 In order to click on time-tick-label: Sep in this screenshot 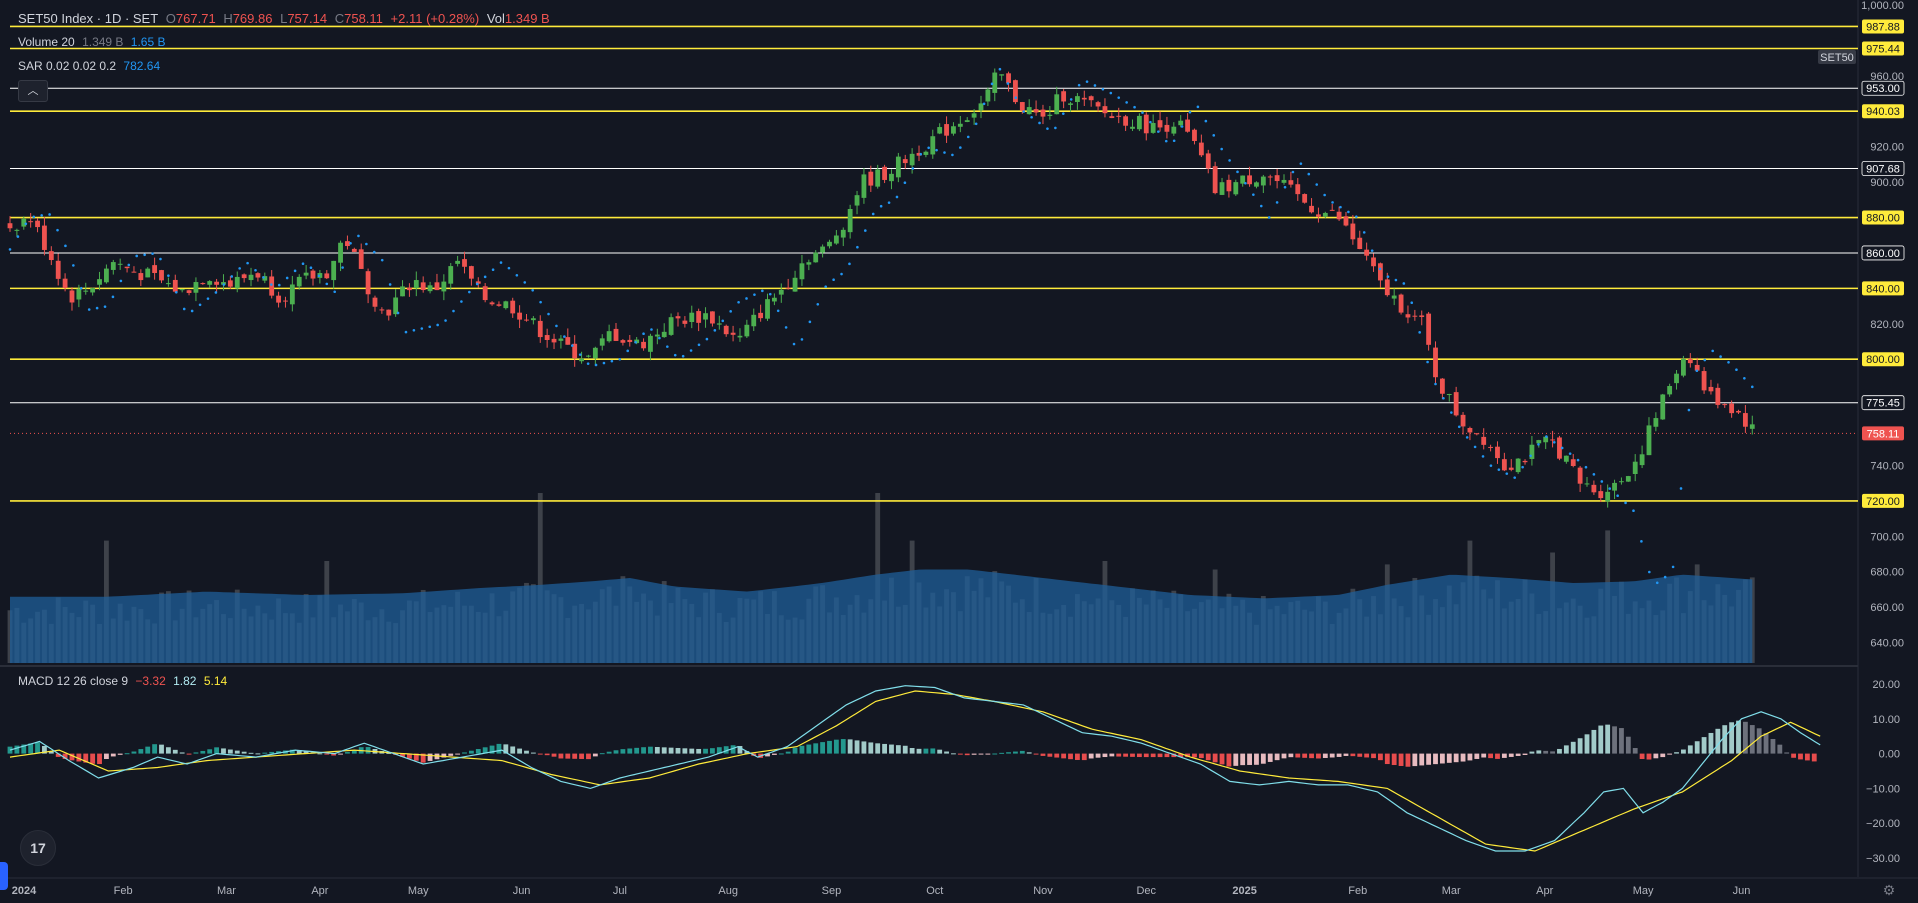, I will do `click(832, 891)`.